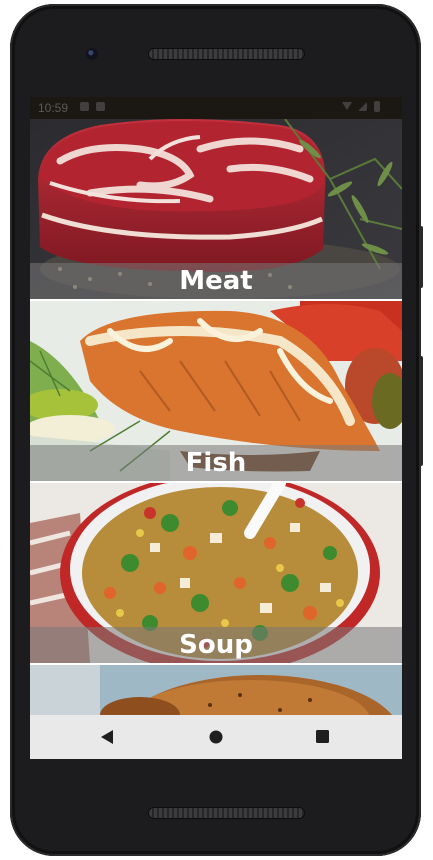 The width and height of the screenshot is (433, 860). Describe the element at coordinates (100, 106) in the screenshot. I see `notification-icon` at that location.